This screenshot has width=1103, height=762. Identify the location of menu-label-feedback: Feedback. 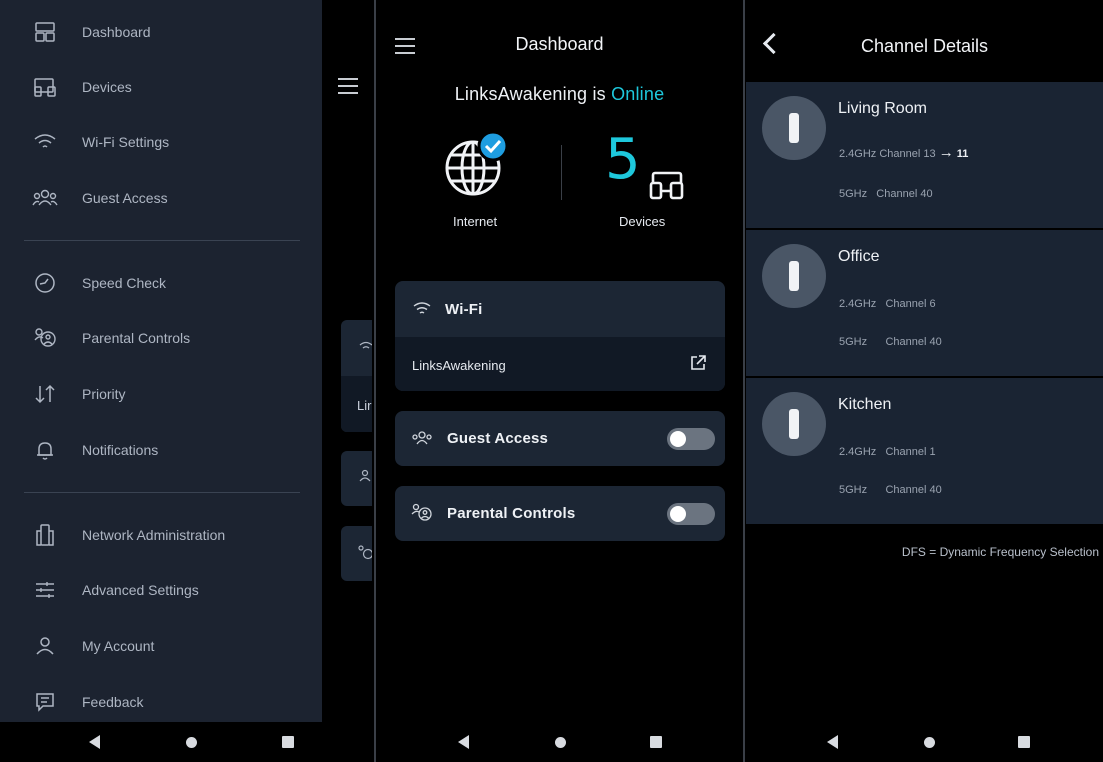
(113, 702).